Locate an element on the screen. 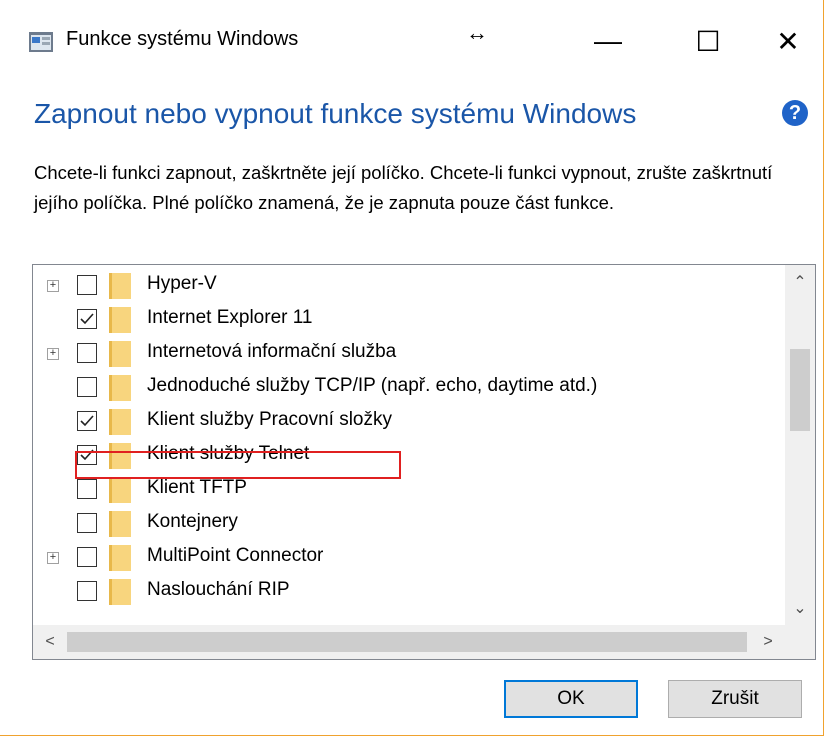 The image size is (825, 736). minimize-button: — is located at coordinates (608, 41).